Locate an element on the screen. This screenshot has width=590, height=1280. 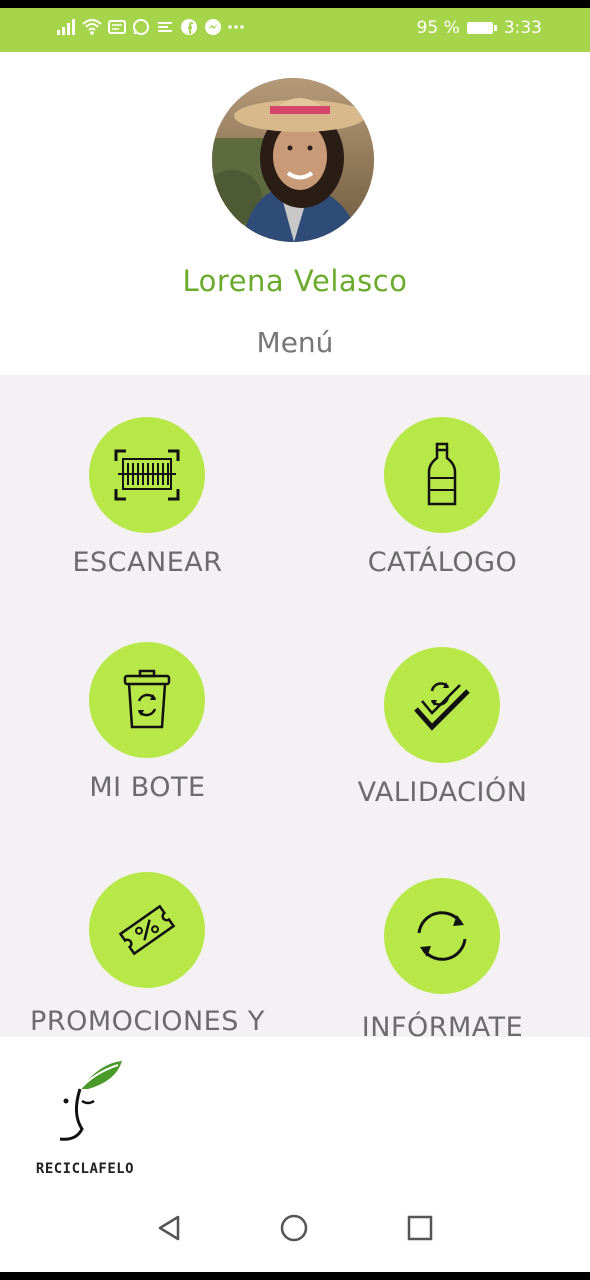
battery-icon is located at coordinates (481, 28).